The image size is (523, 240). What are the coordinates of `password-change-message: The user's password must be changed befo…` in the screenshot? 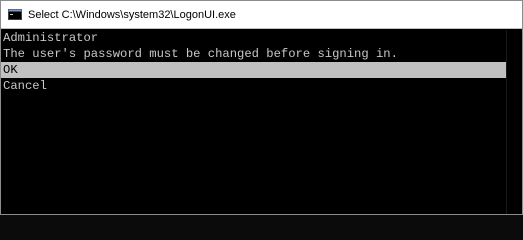 It's located at (200, 54).